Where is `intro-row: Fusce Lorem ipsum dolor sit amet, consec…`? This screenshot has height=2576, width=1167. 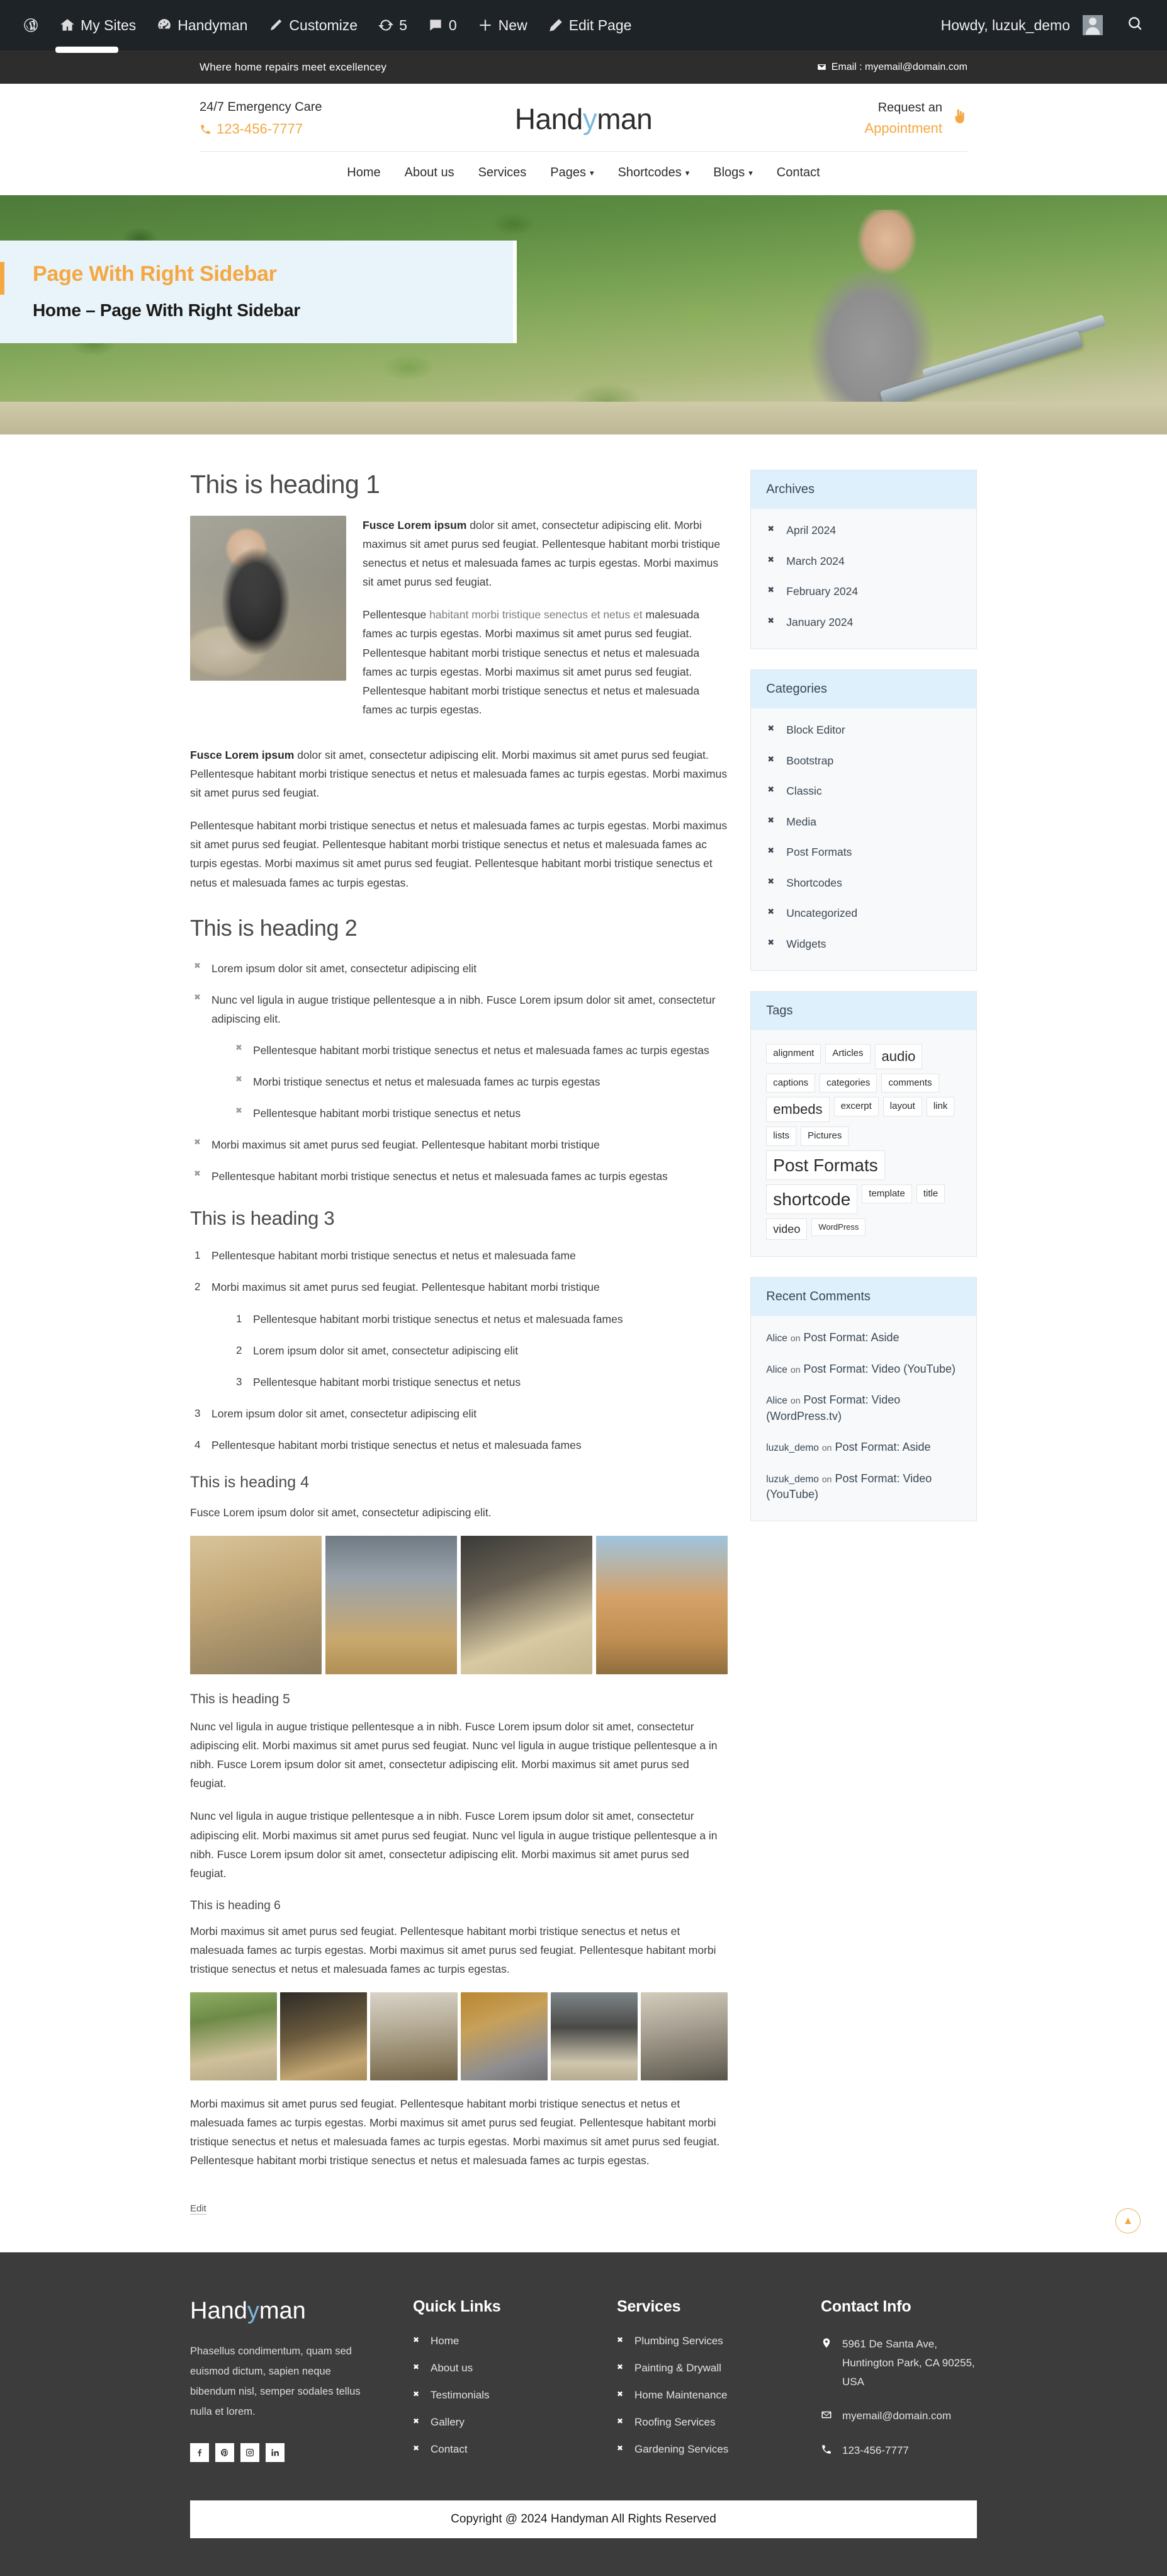 intro-row: Fusce Lorem ipsum dolor sit amet, consec… is located at coordinates (459, 624).